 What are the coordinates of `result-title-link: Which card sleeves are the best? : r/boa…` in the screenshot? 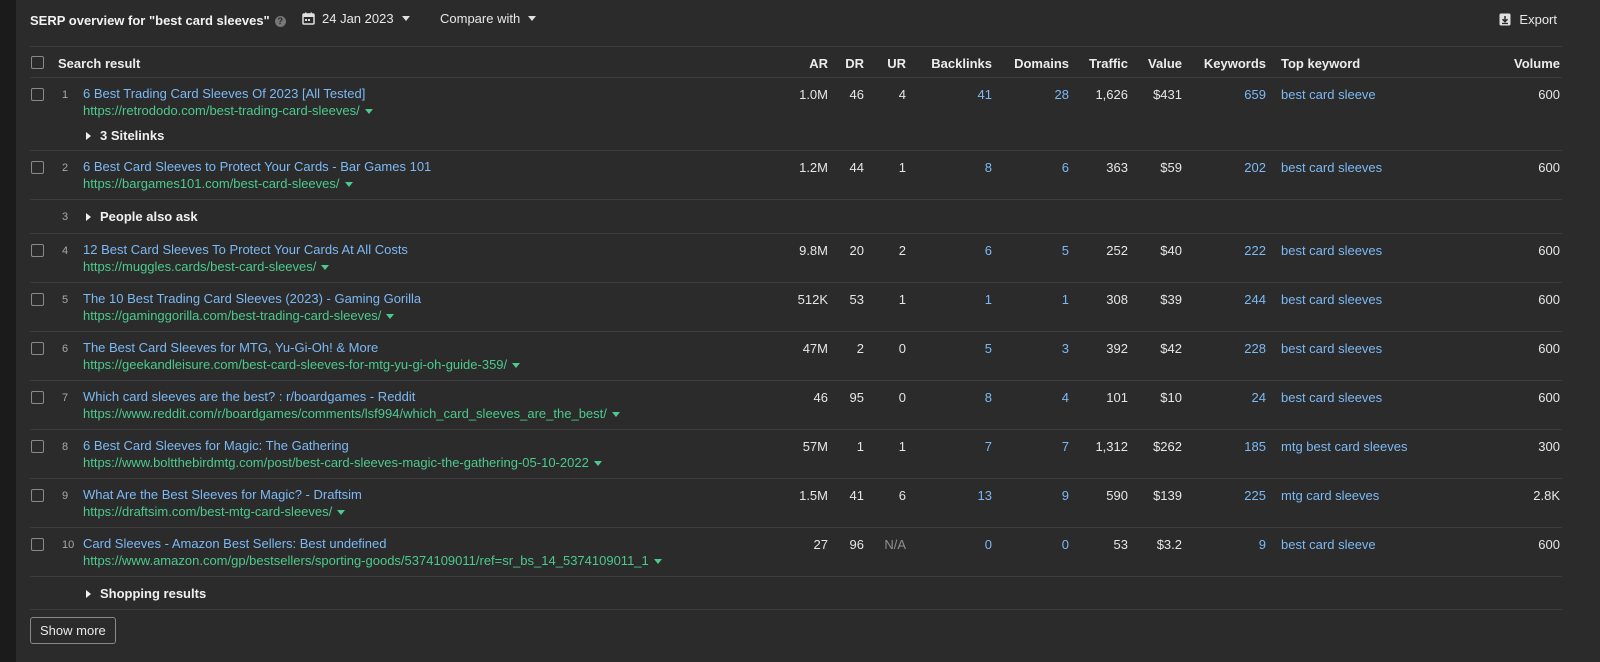 It's located at (249, 396).